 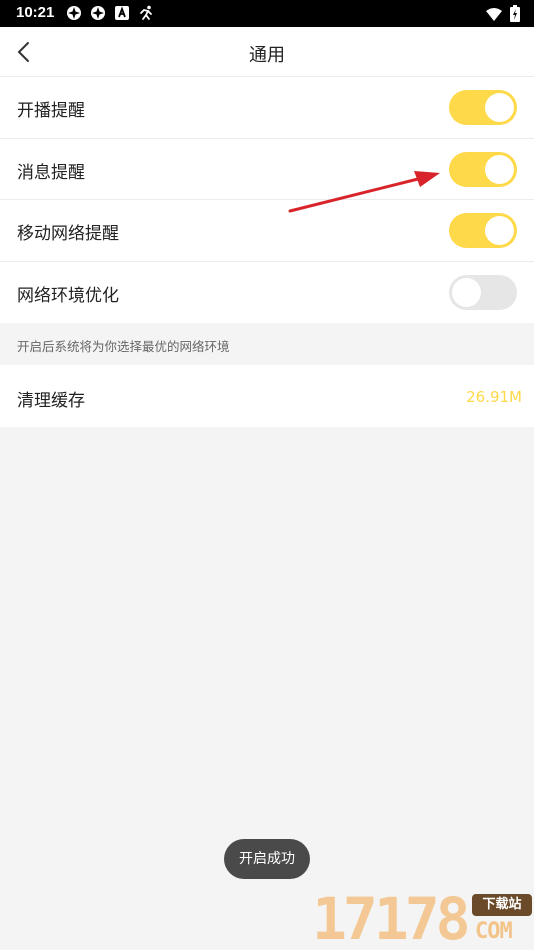 What do you see at coordinates (494, 397) in the screenshot?
I see `cache-size-value: 26.91M` at bounding box center [494, 397].